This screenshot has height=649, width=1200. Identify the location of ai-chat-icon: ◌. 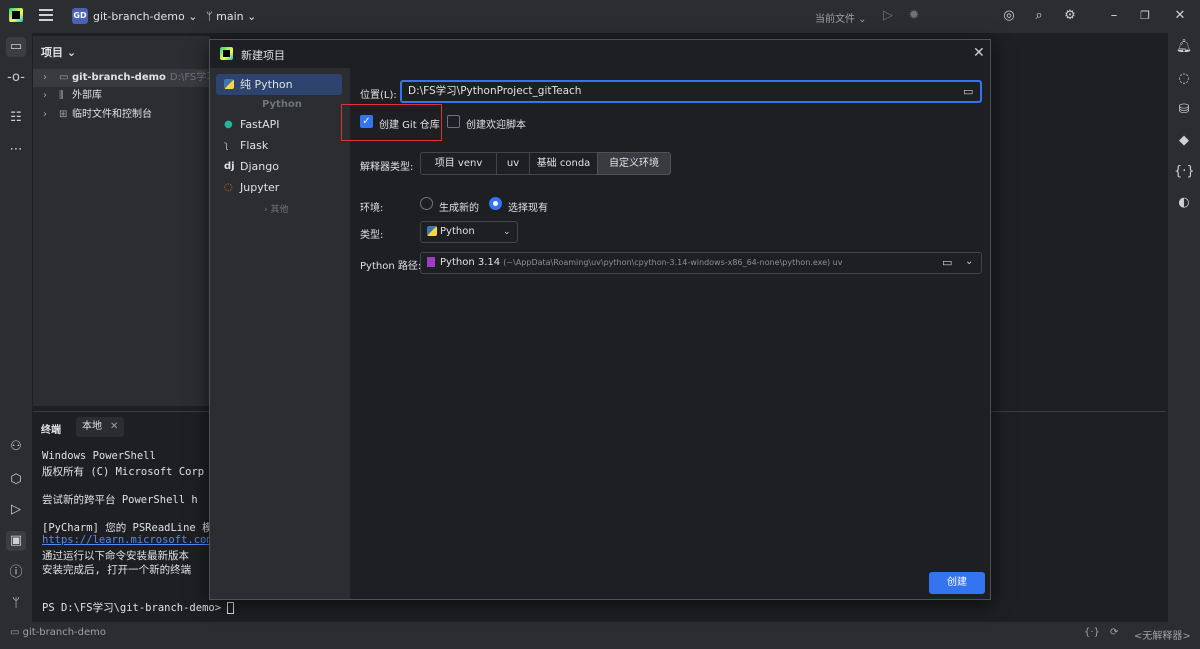
(1184, 79).